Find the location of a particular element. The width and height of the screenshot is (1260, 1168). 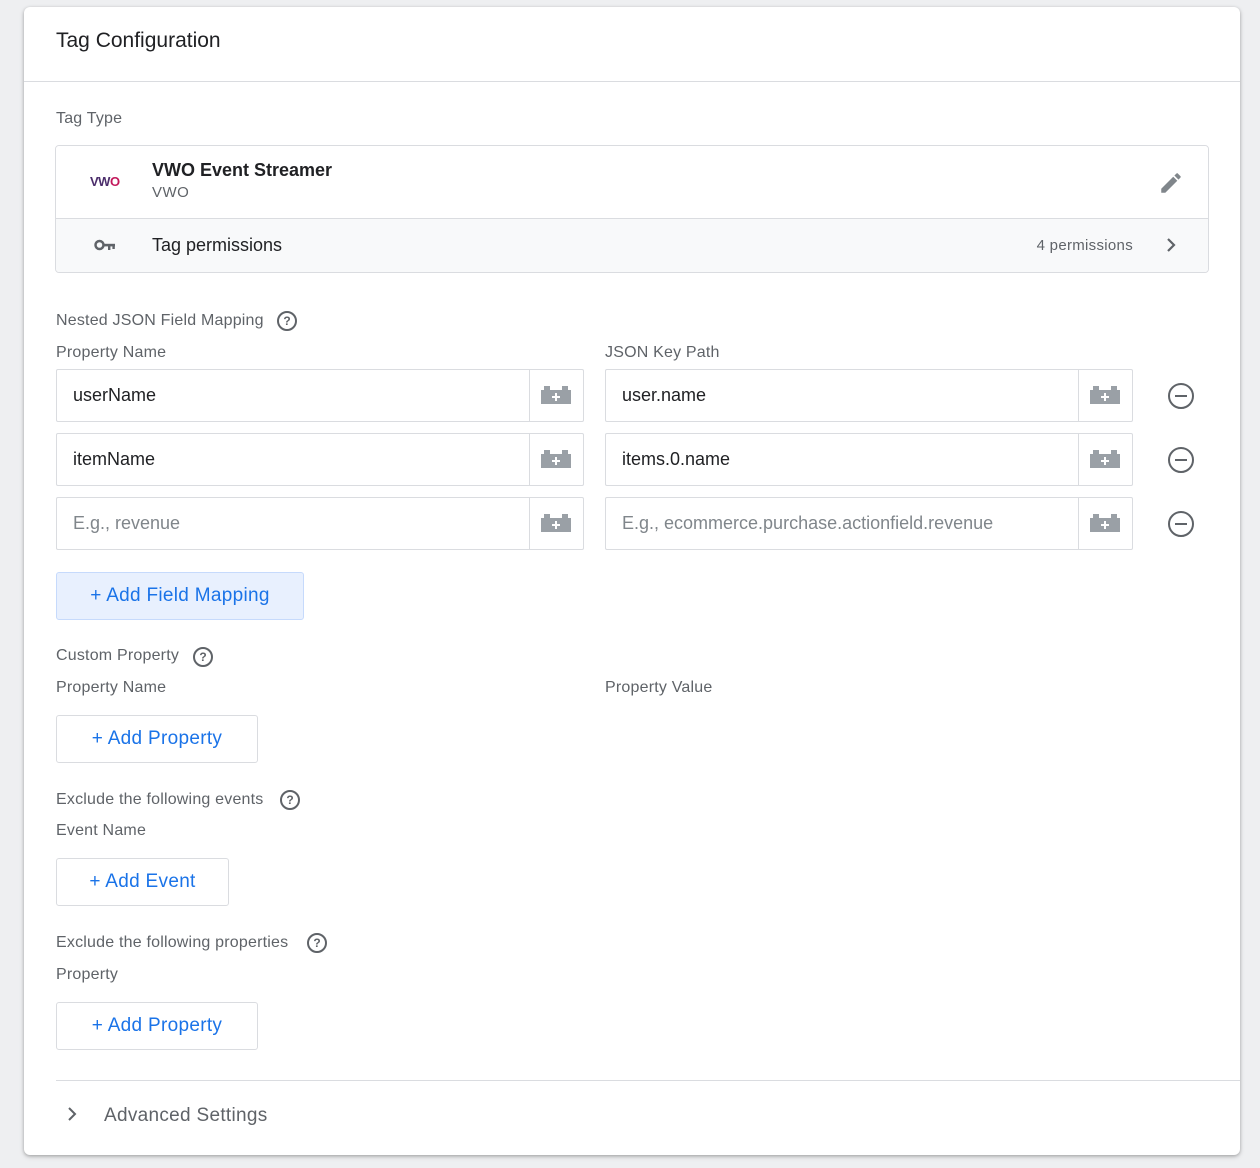

col-property-value: Property Value is located at coordinates (659, 687).